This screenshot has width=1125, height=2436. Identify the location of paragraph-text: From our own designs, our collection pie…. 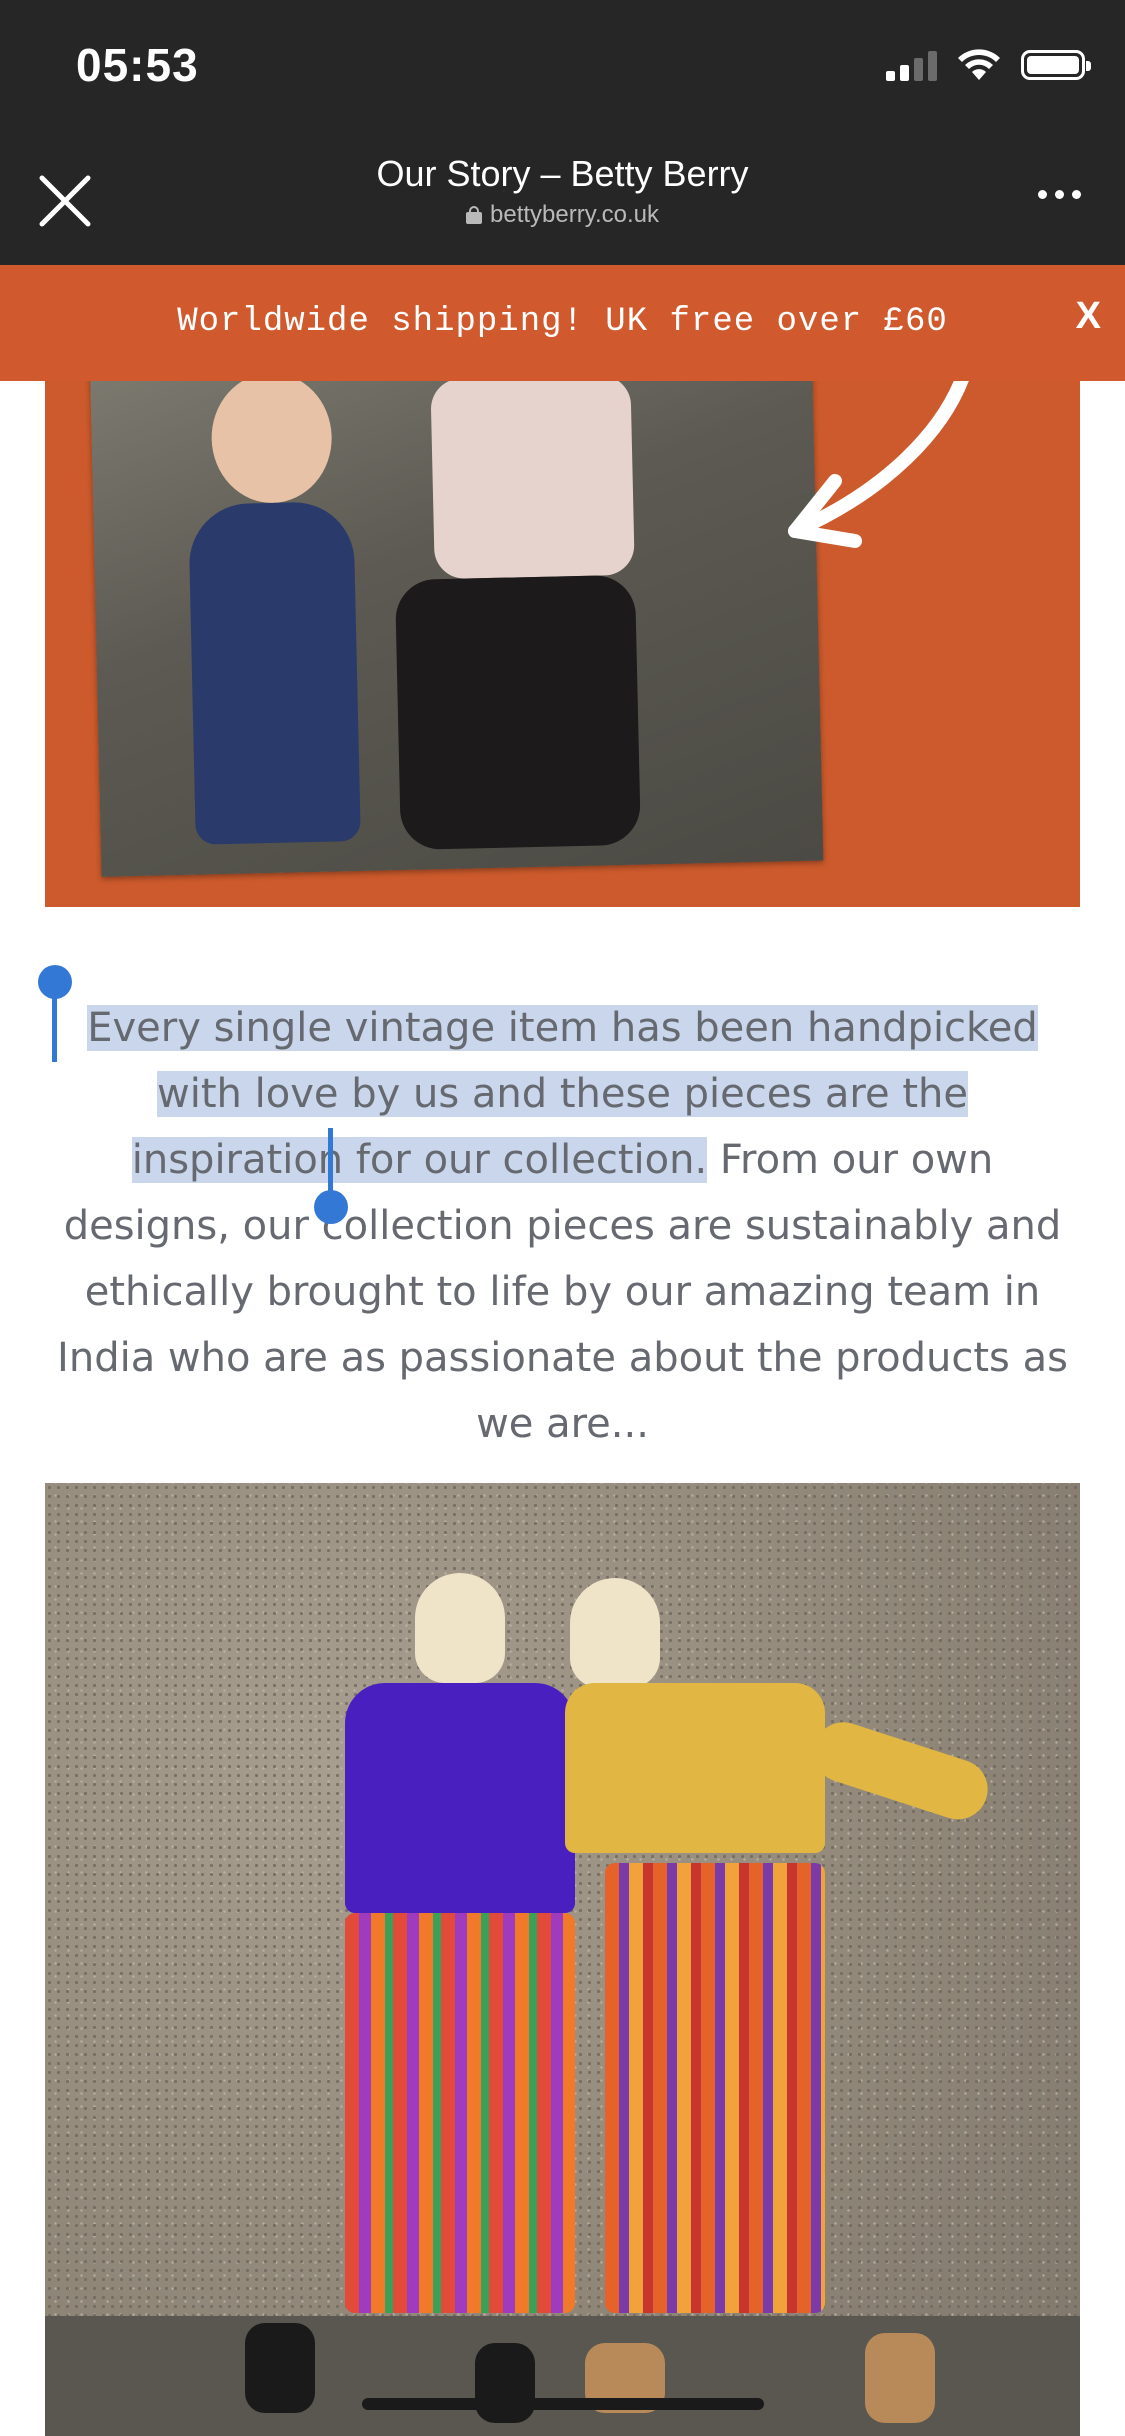
(562, 1292).